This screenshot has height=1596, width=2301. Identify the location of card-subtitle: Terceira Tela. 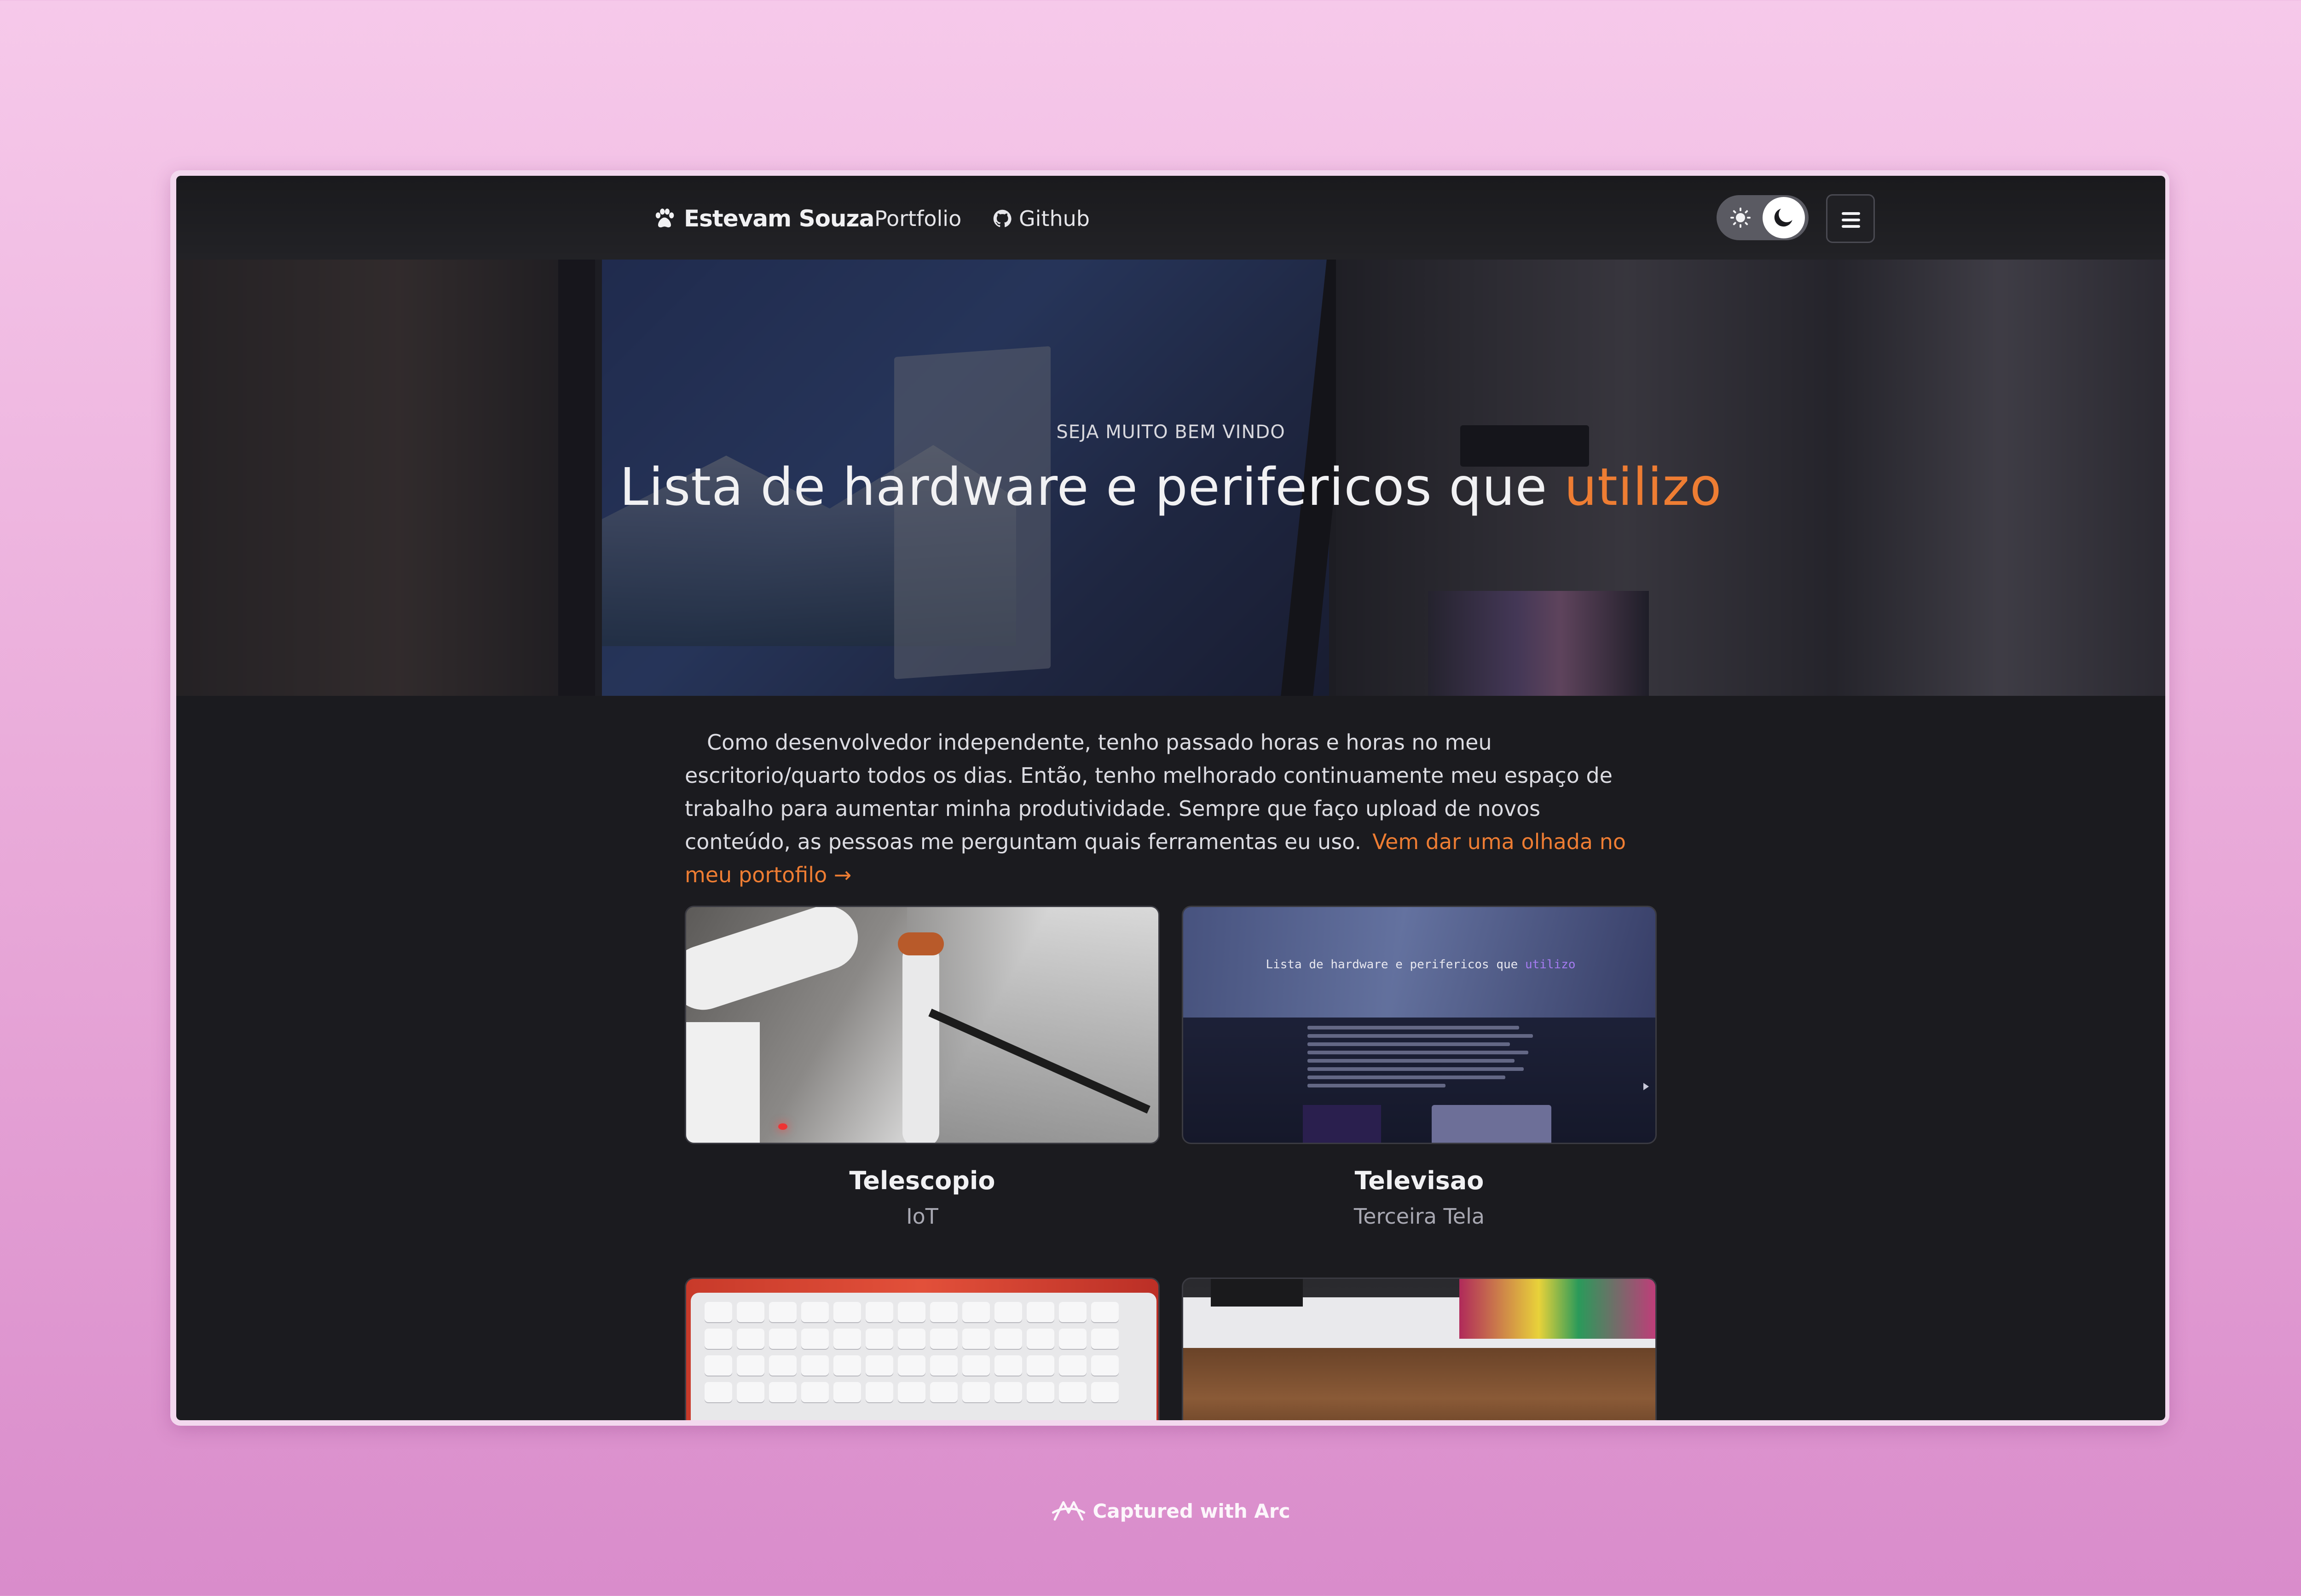
(1419, 1216).